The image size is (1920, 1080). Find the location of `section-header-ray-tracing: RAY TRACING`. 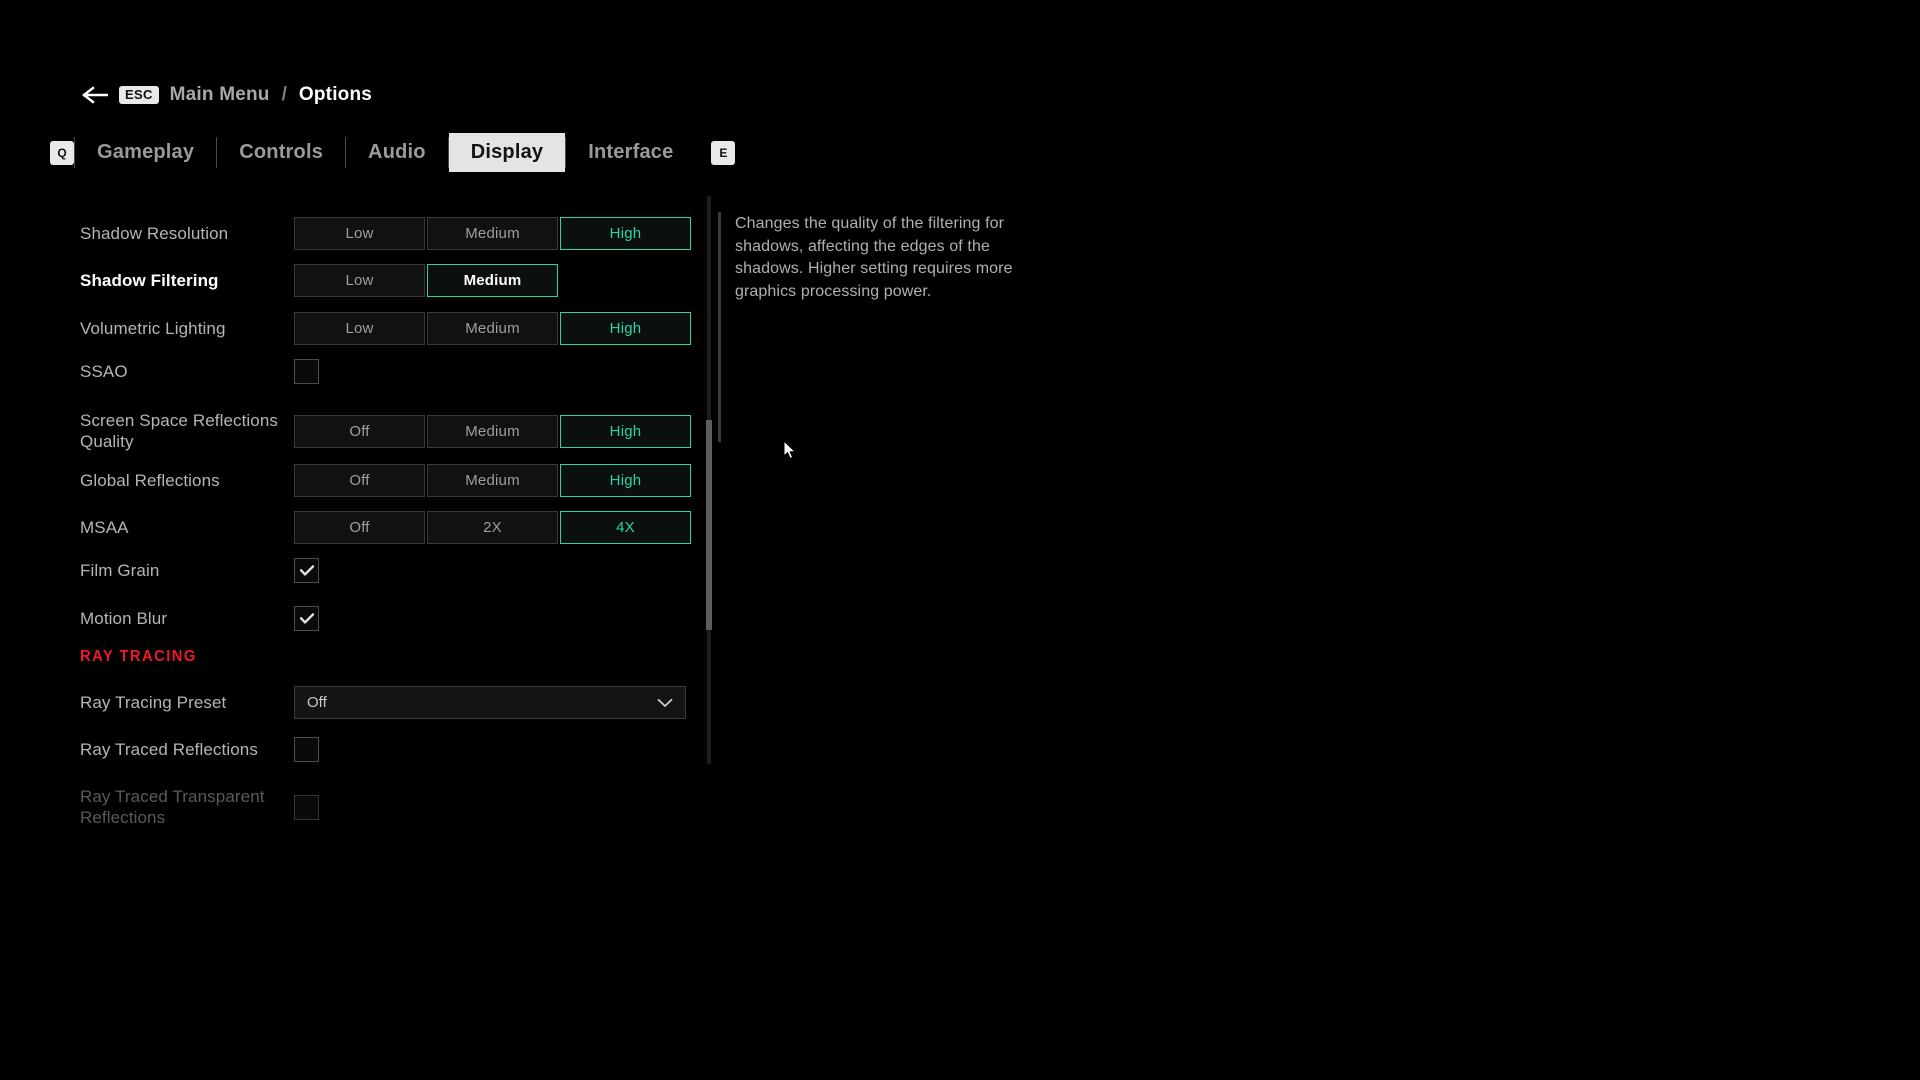

section-header-ray-tracing: RAY TRACING is located at coordinates (138, 656).